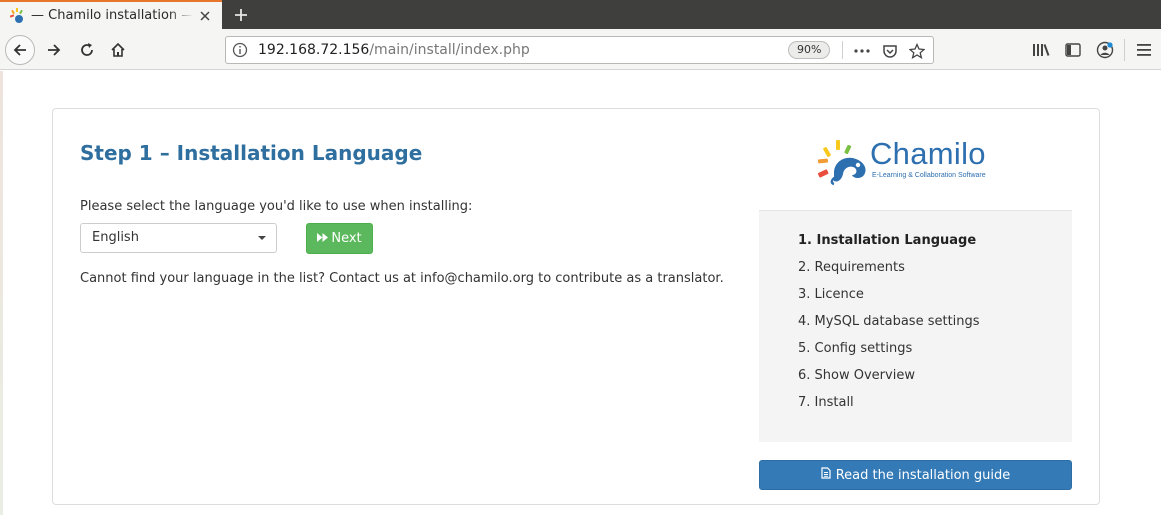 The height and width of the screenshot is (515, 1161). I want to click on pocket-icon, so click(890, 51).